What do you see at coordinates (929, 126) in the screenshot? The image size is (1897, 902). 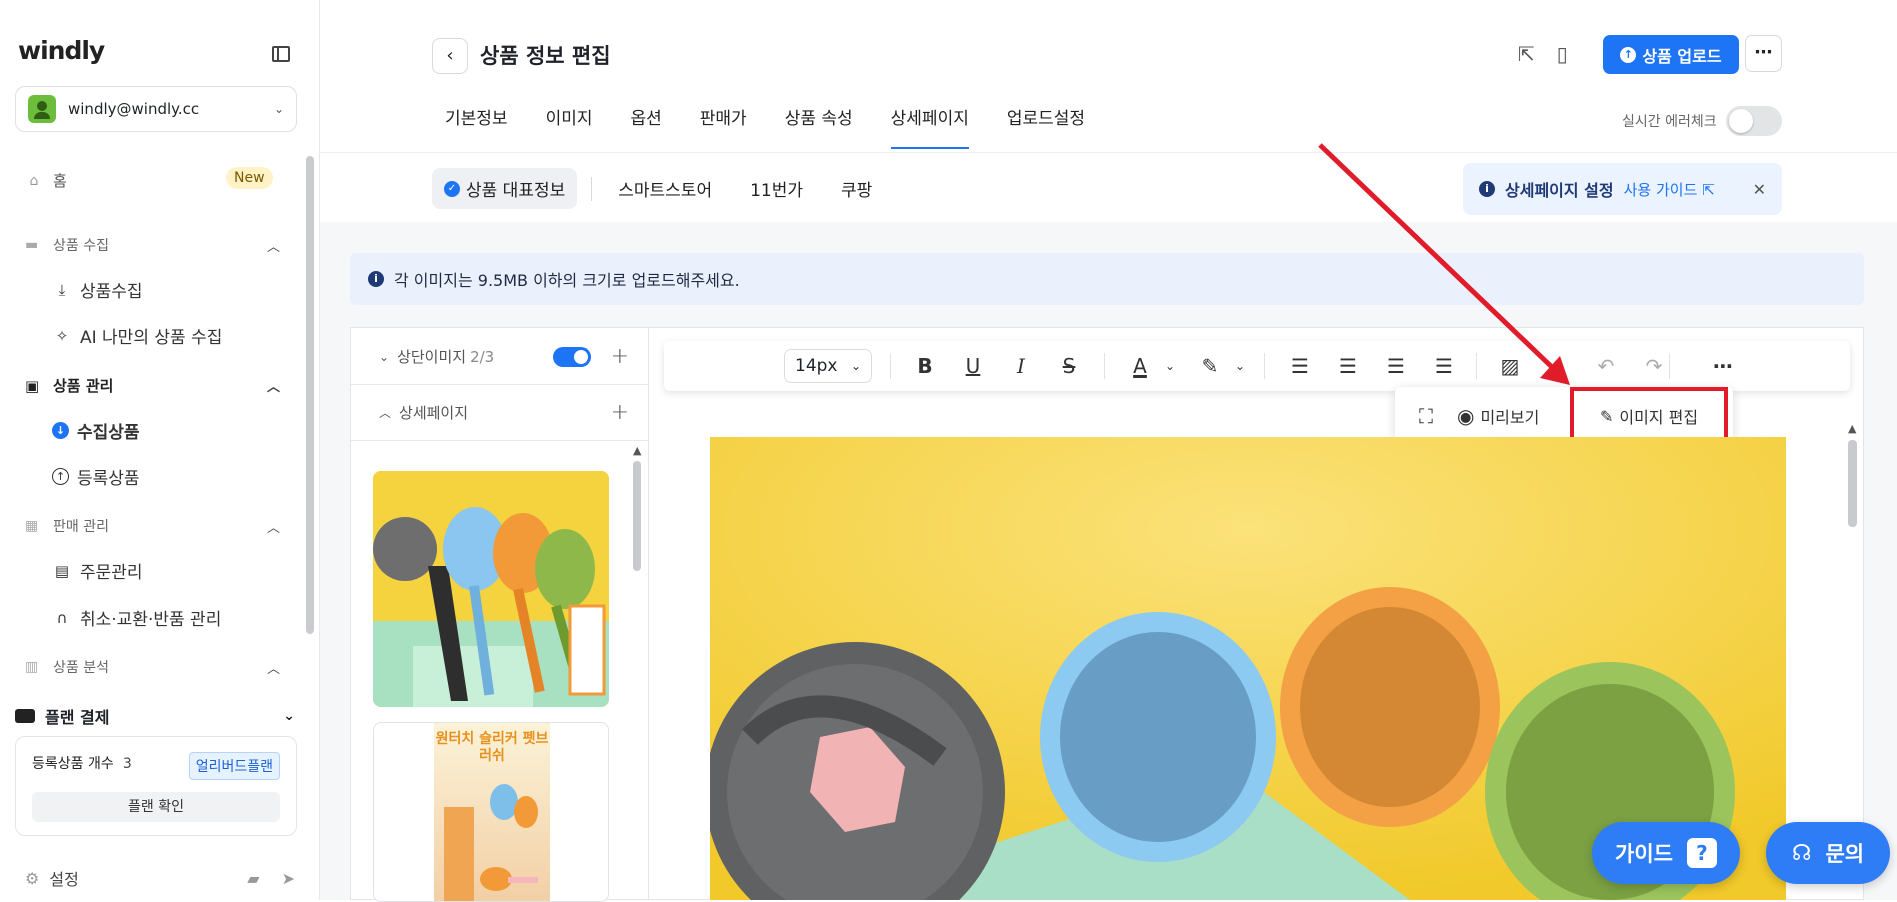 I see `tab-detail-page: 상세페이지` at bounding box center [929, 126].